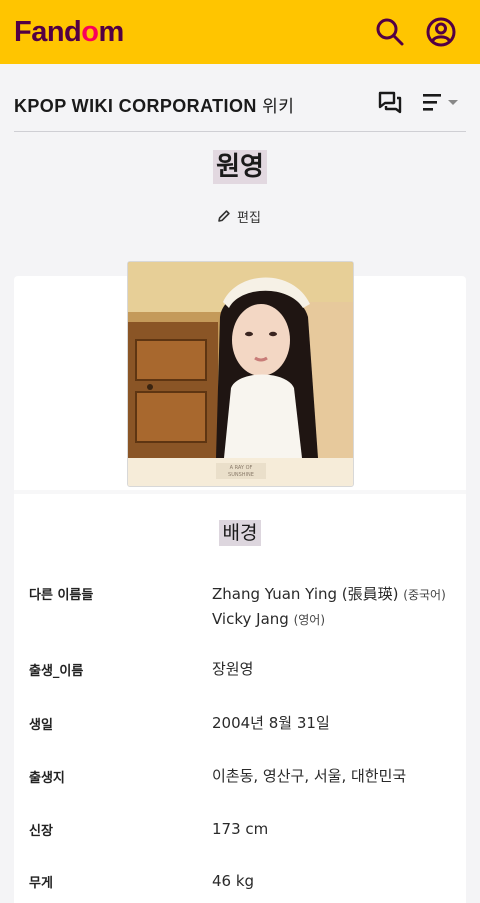 The image size is (480, 903). What do you see at coordinates (41, 831) in the screenshot?
I see `infobox-label-height: 신장` at bounding box center [41, 831].